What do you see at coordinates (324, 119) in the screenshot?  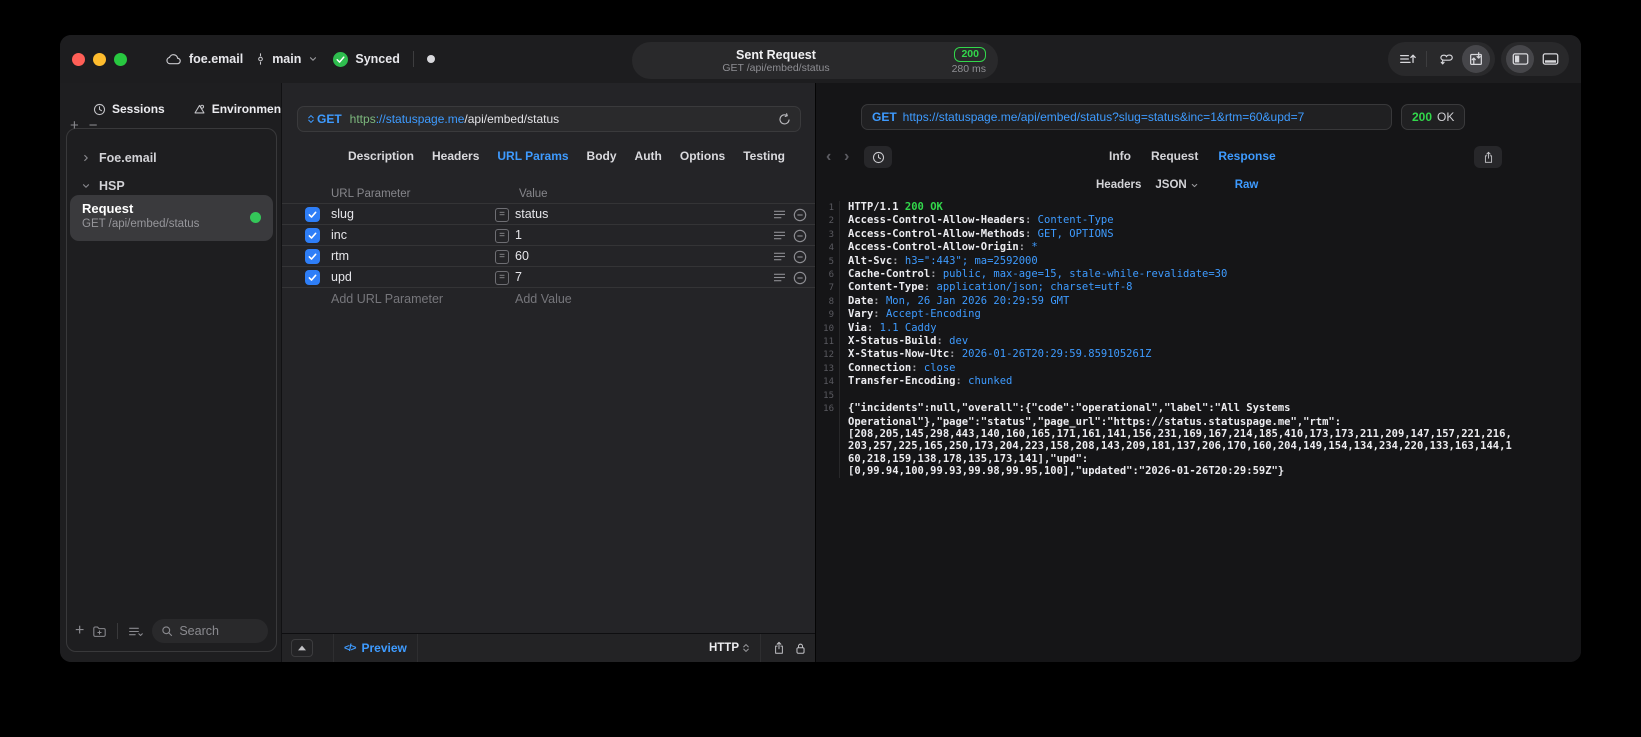 I see `method-selector: GET` at bounding box center [324, 119].